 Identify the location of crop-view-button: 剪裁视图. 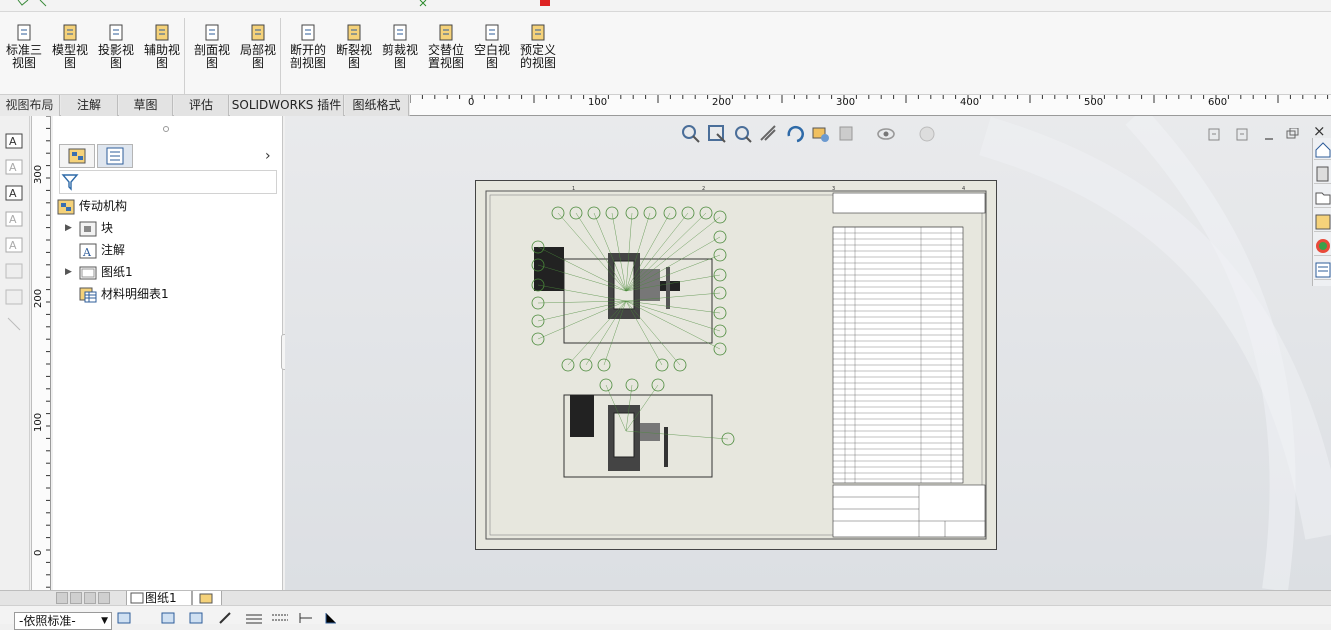
(400, 55).